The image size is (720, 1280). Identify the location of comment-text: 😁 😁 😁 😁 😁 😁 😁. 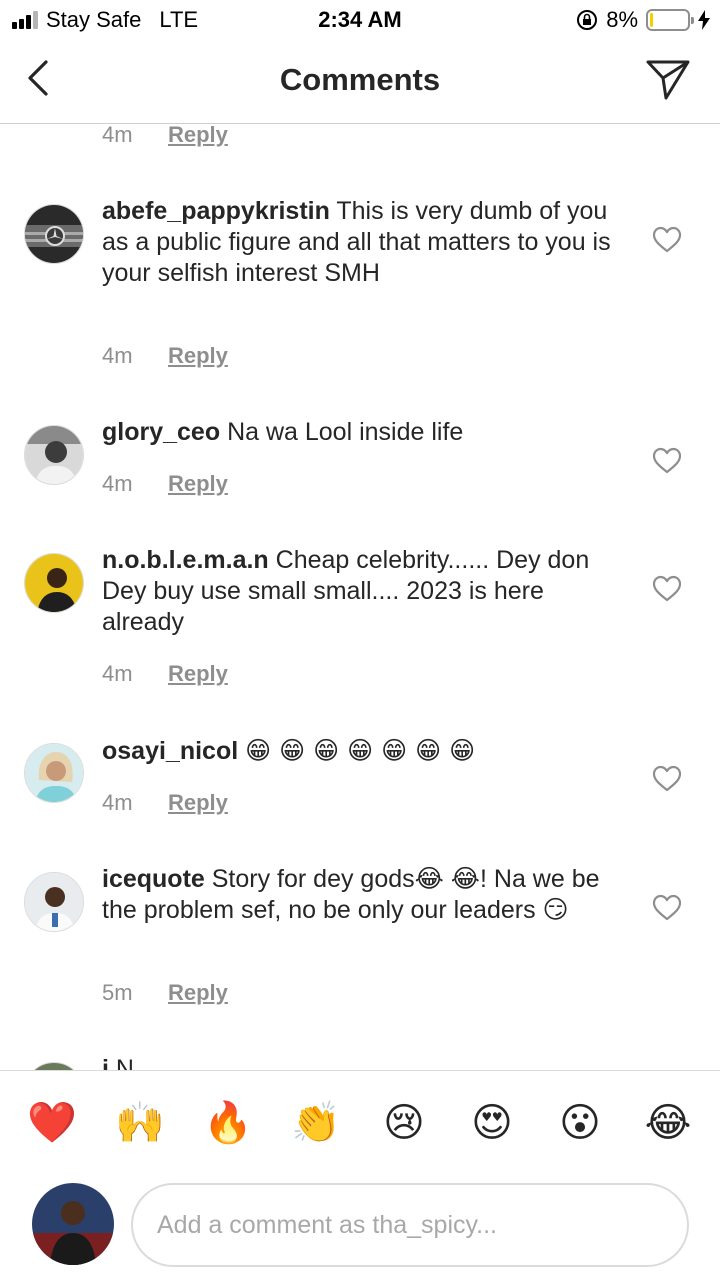
(360, 750).